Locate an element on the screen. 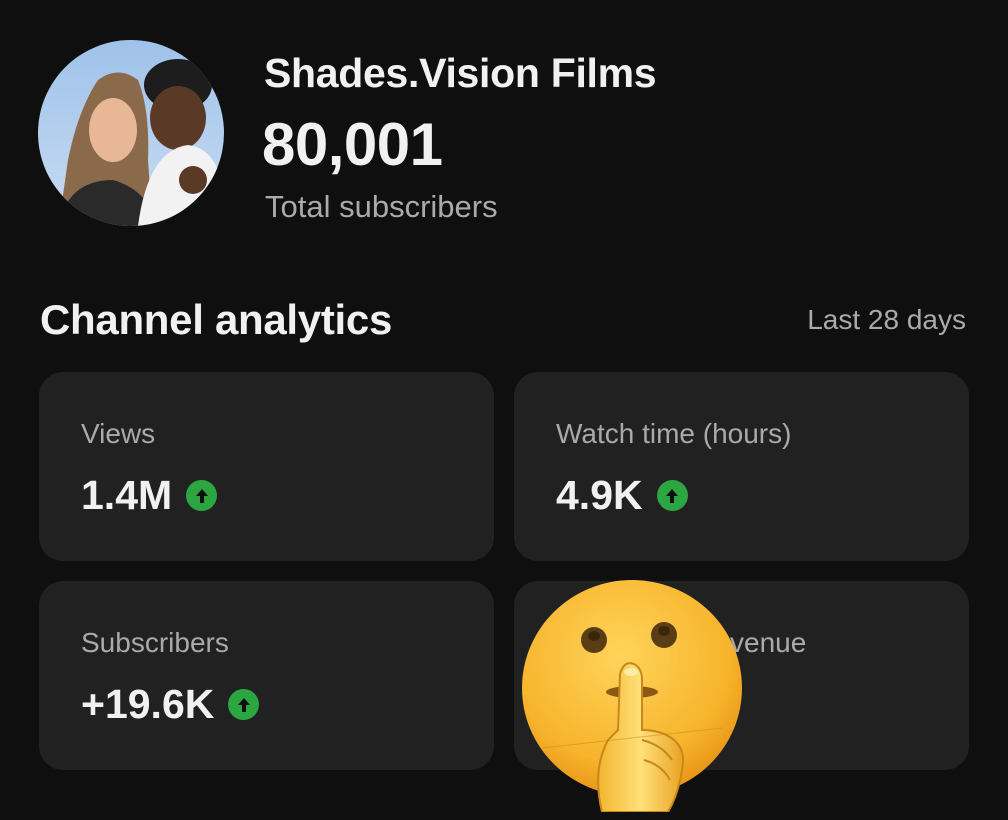 This screenshot has width=1008, height=820. total-subscribers-label: Total subscribers is located at coordinates (381, 206).